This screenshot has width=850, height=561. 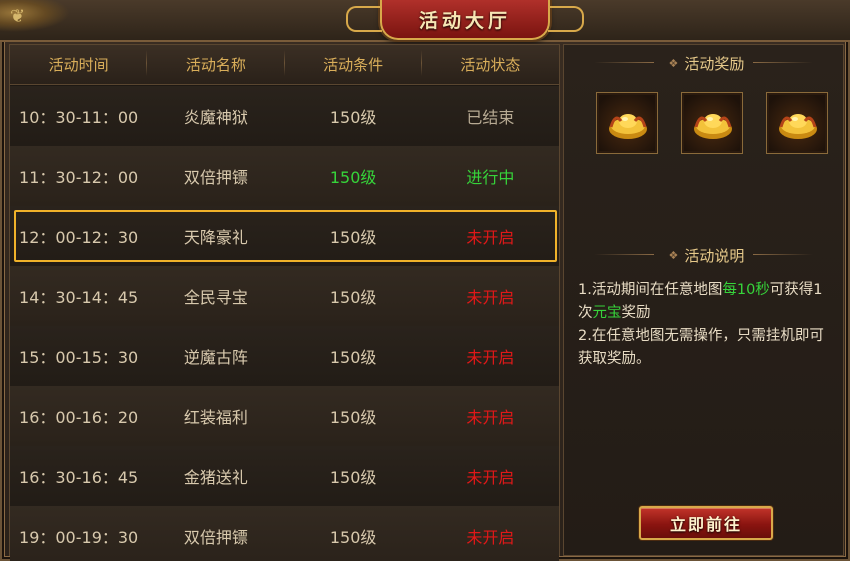 I want to click on description-heading: ❖ 活动说明, so click(x=703, y=255).